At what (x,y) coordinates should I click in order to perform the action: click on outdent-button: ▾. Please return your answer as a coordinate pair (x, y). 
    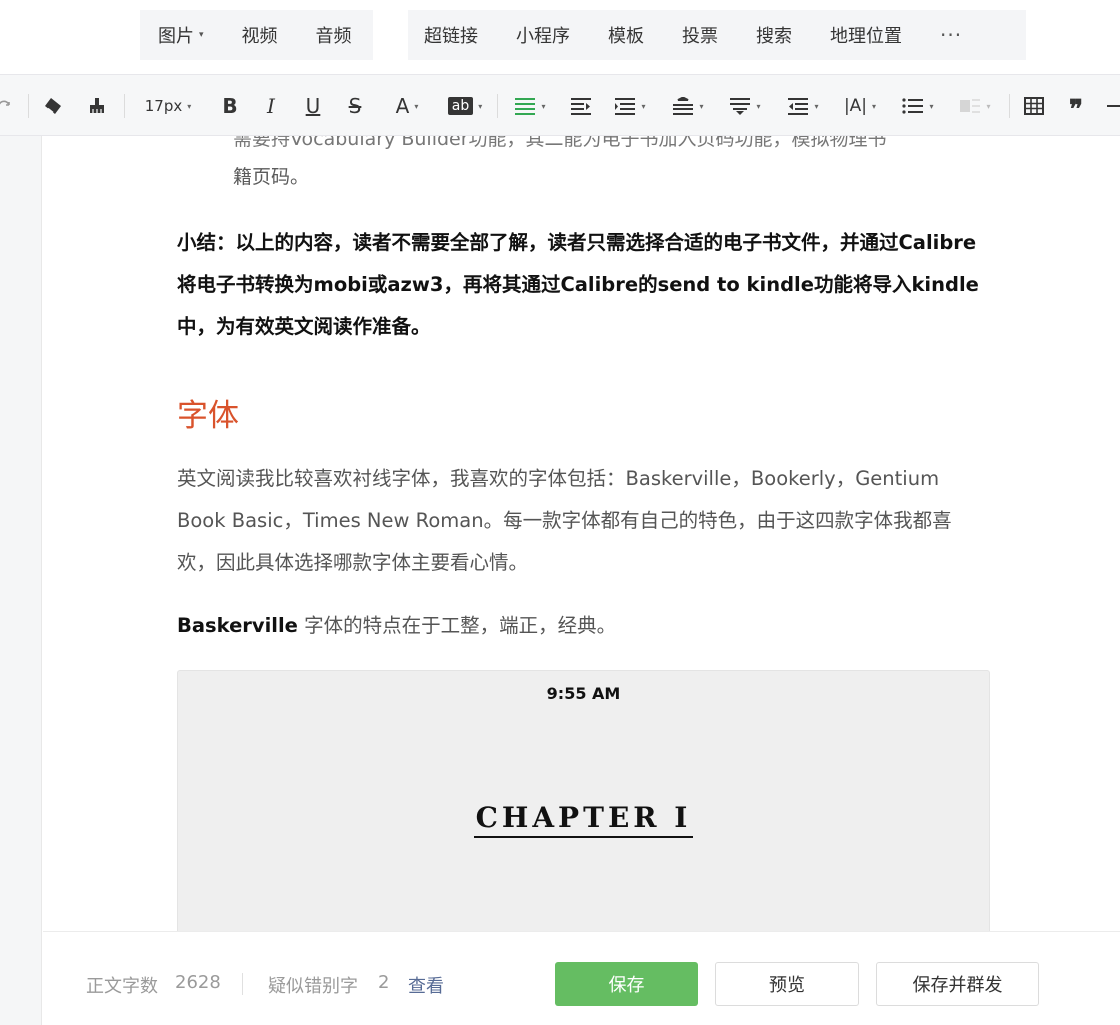
    Looking at the image, I should click on (803, 106).